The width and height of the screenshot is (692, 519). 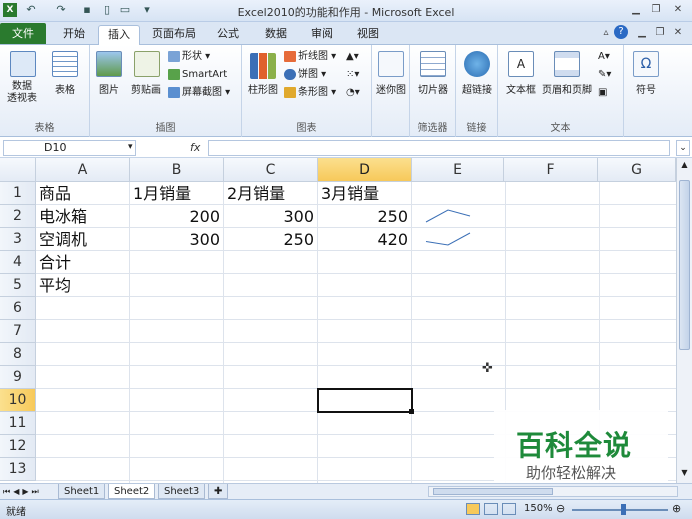 What do you see at coordinates (147, 64) in the screenshot?
I see `clipart-icon` at bounding box center [147, 64].